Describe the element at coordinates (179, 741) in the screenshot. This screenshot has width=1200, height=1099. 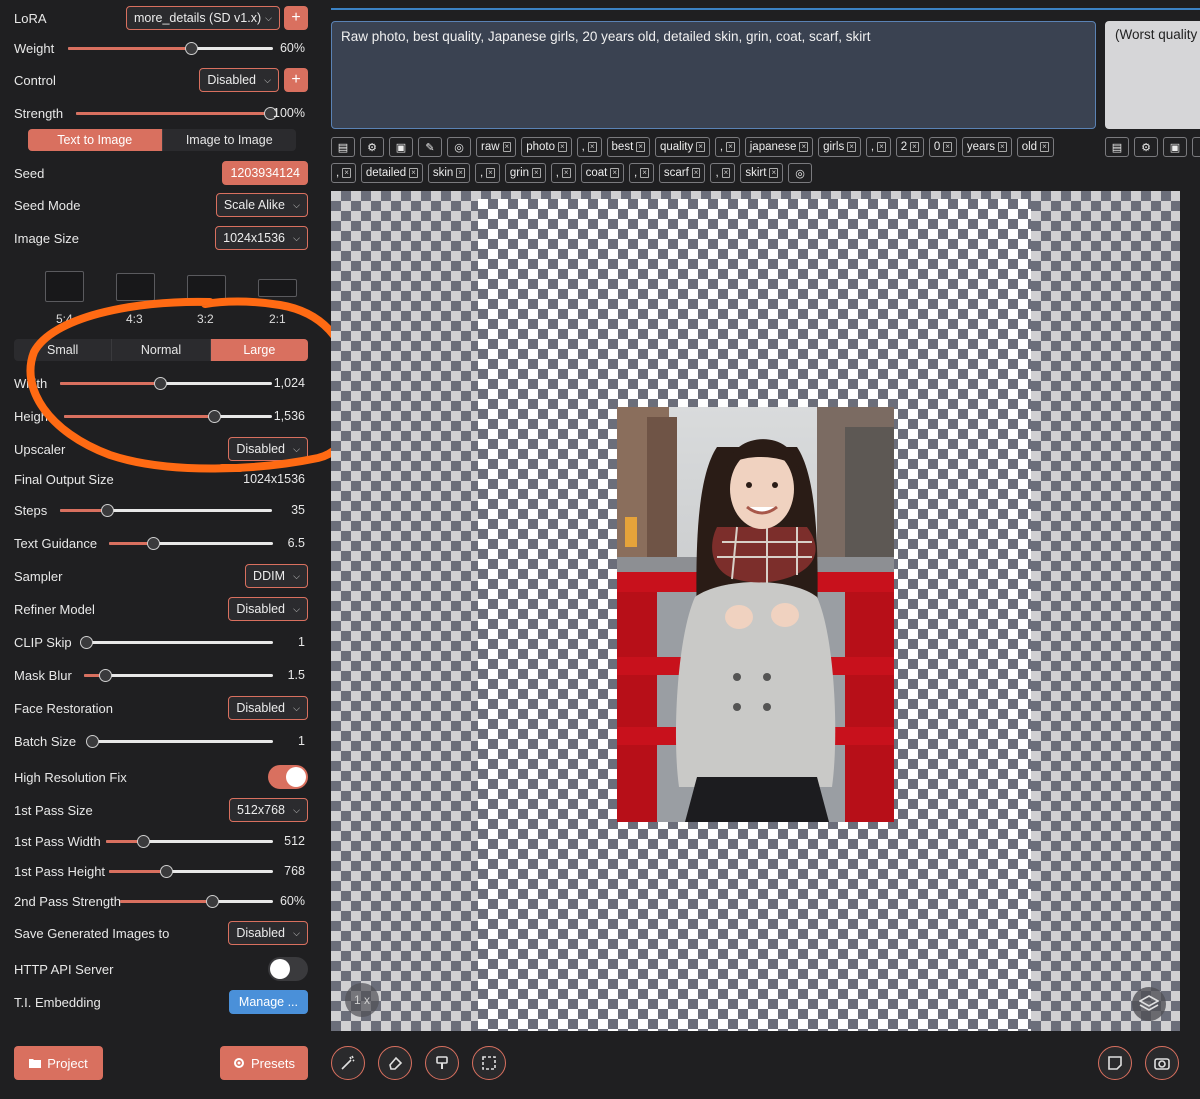
I see `batch-size-slider` at that location.